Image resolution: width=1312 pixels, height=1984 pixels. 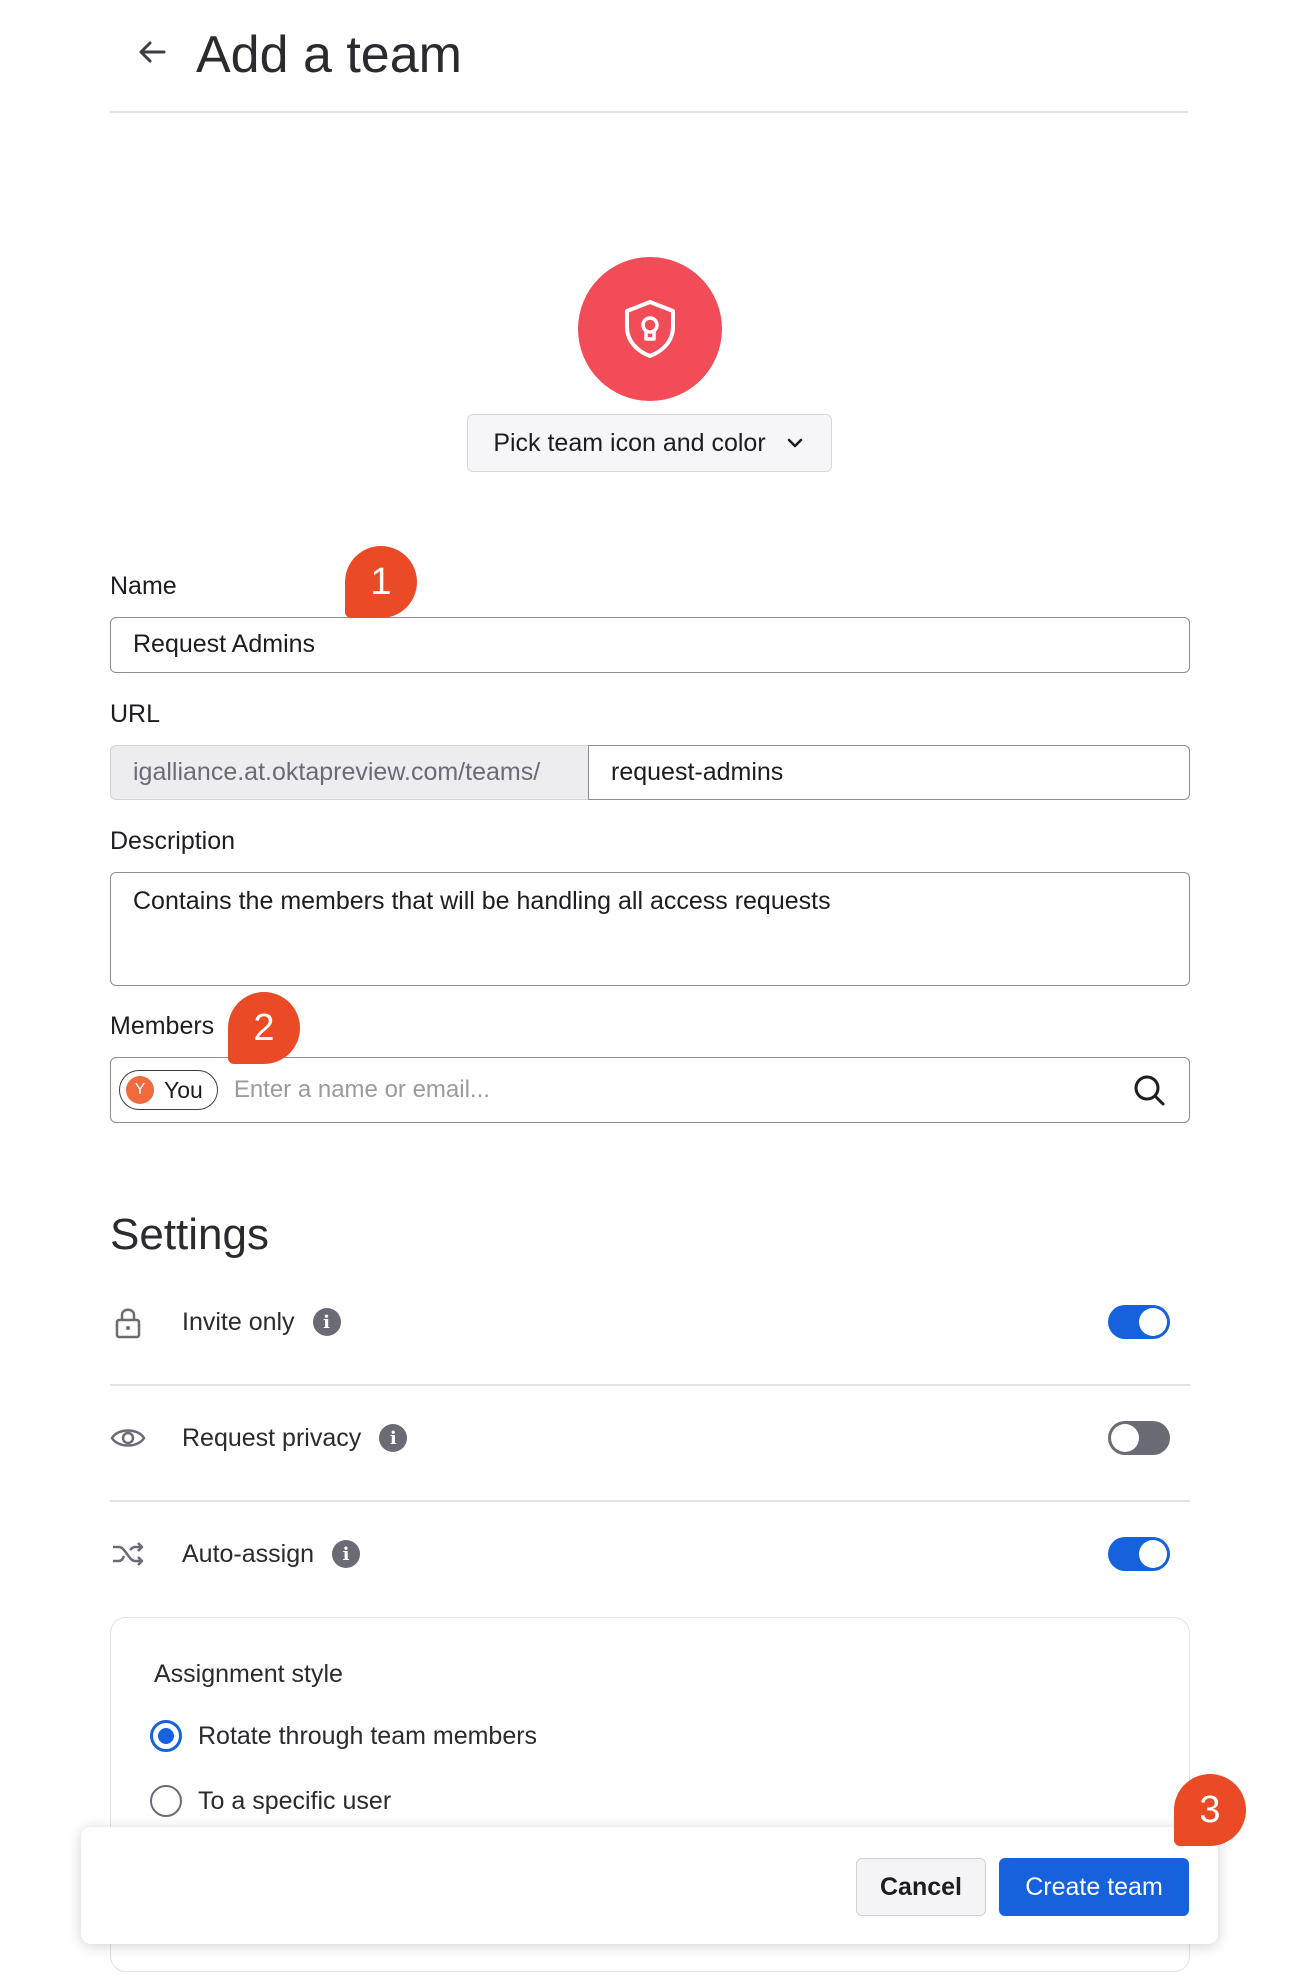 I want to click on member-avatar: Y, so click(x=140, y=1090).